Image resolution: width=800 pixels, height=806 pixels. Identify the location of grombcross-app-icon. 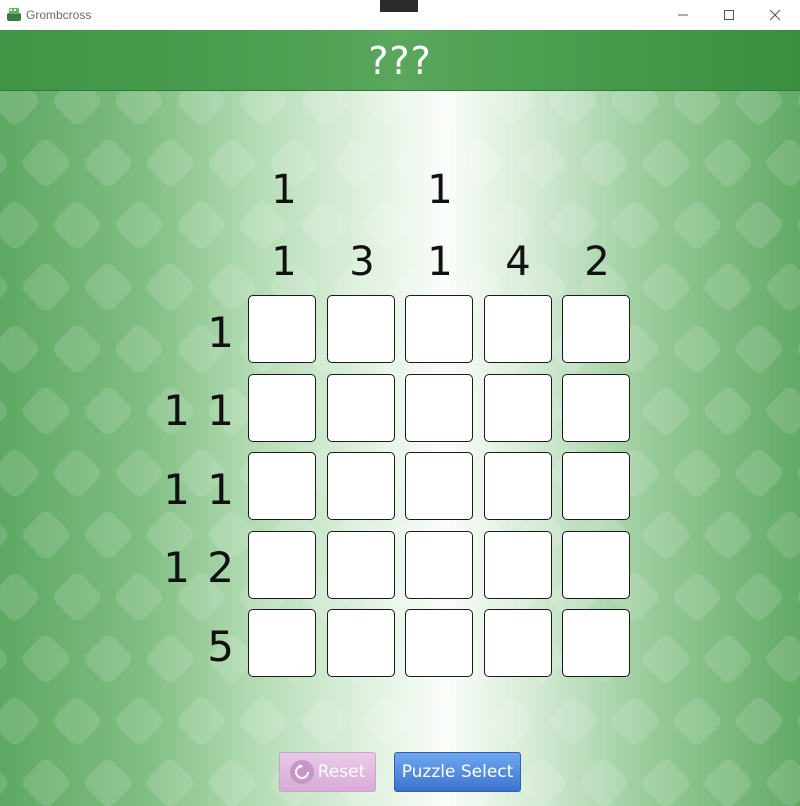
(14, 14).